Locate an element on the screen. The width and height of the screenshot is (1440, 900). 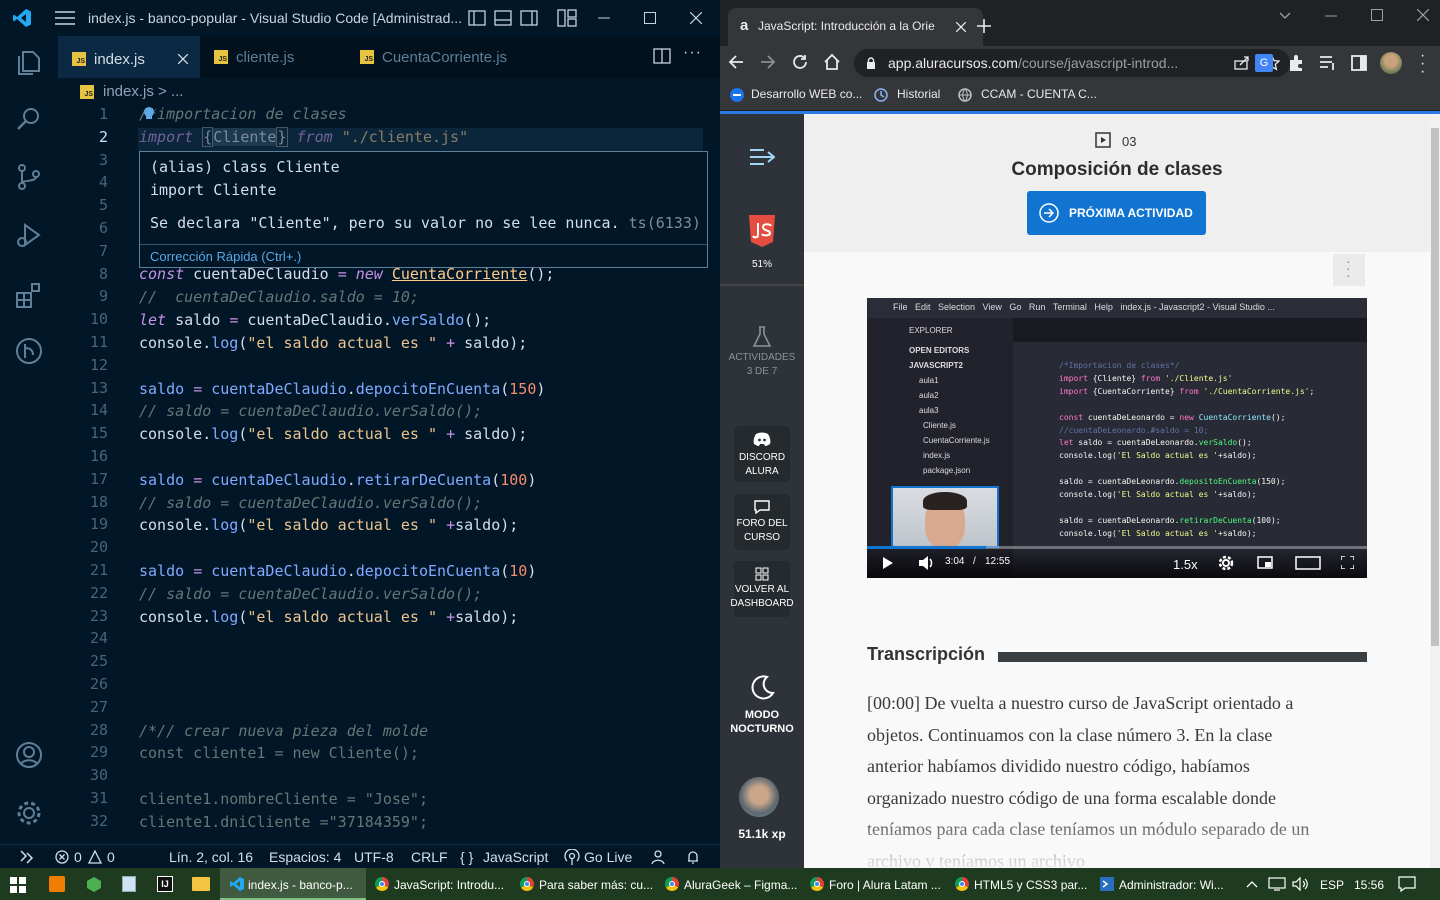
page-scrollbar-thumb is located at coordinates (1435, 387).